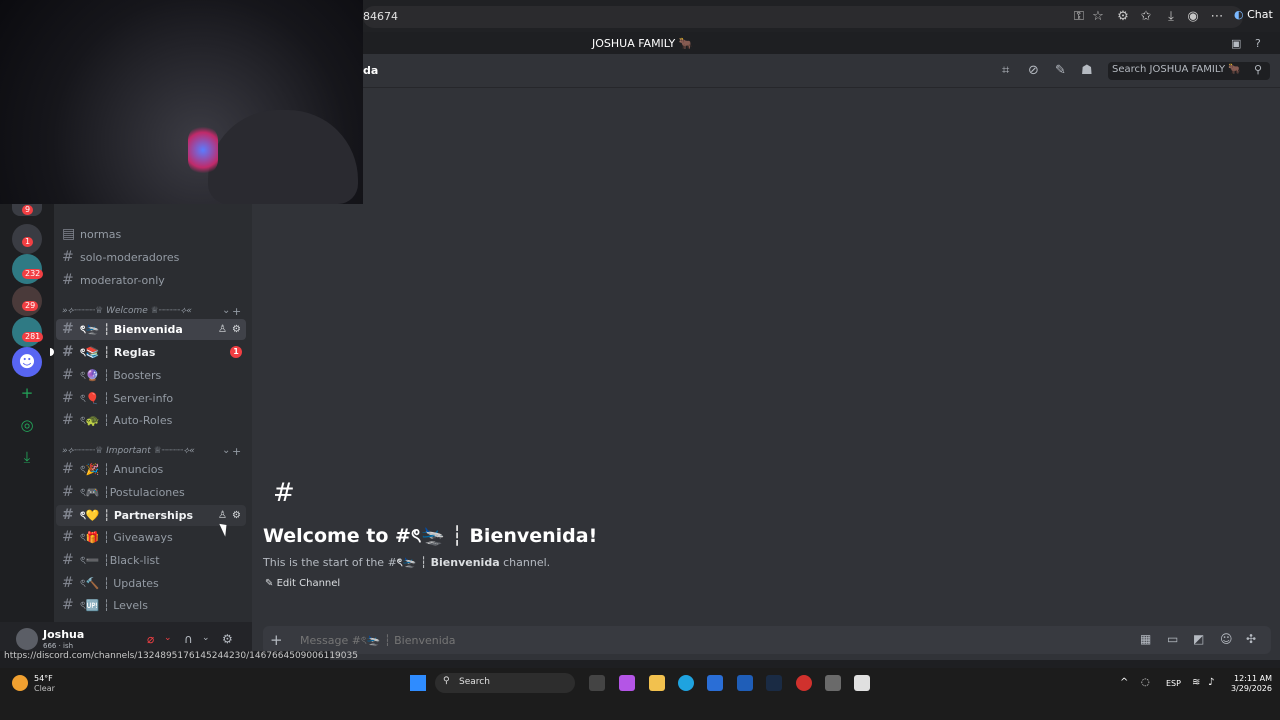  Describe the element at coordinates (151, 329) in the screenshot. I see `channel-bienvenida: # ৎ🛬 ┆ Bienvenida ♙ ⚙` at that location.